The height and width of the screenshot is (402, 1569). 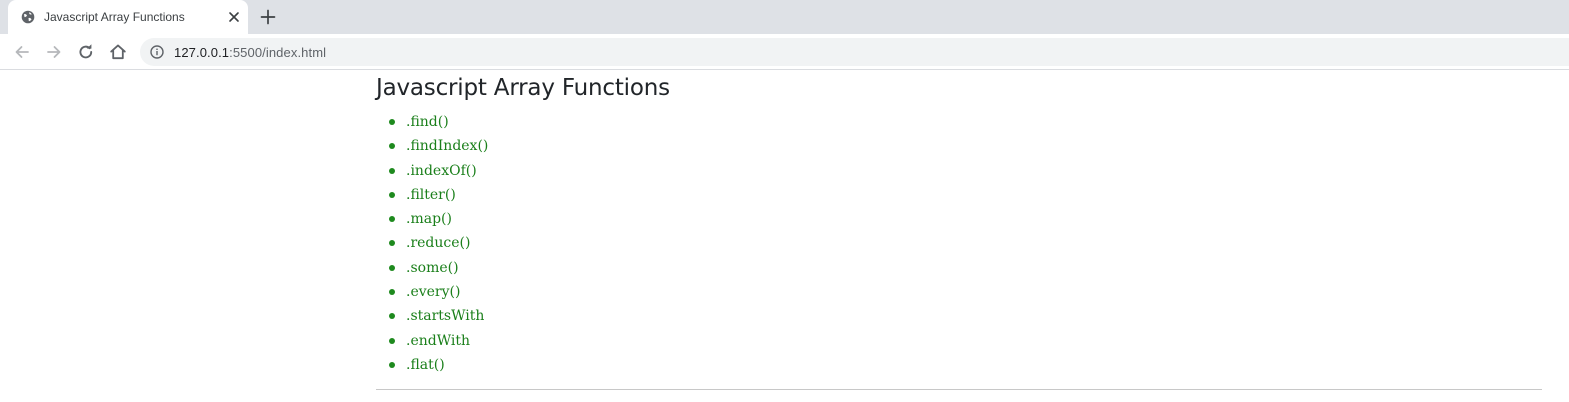 I want to click on function-link: .some(), so click(x=432, y=268).